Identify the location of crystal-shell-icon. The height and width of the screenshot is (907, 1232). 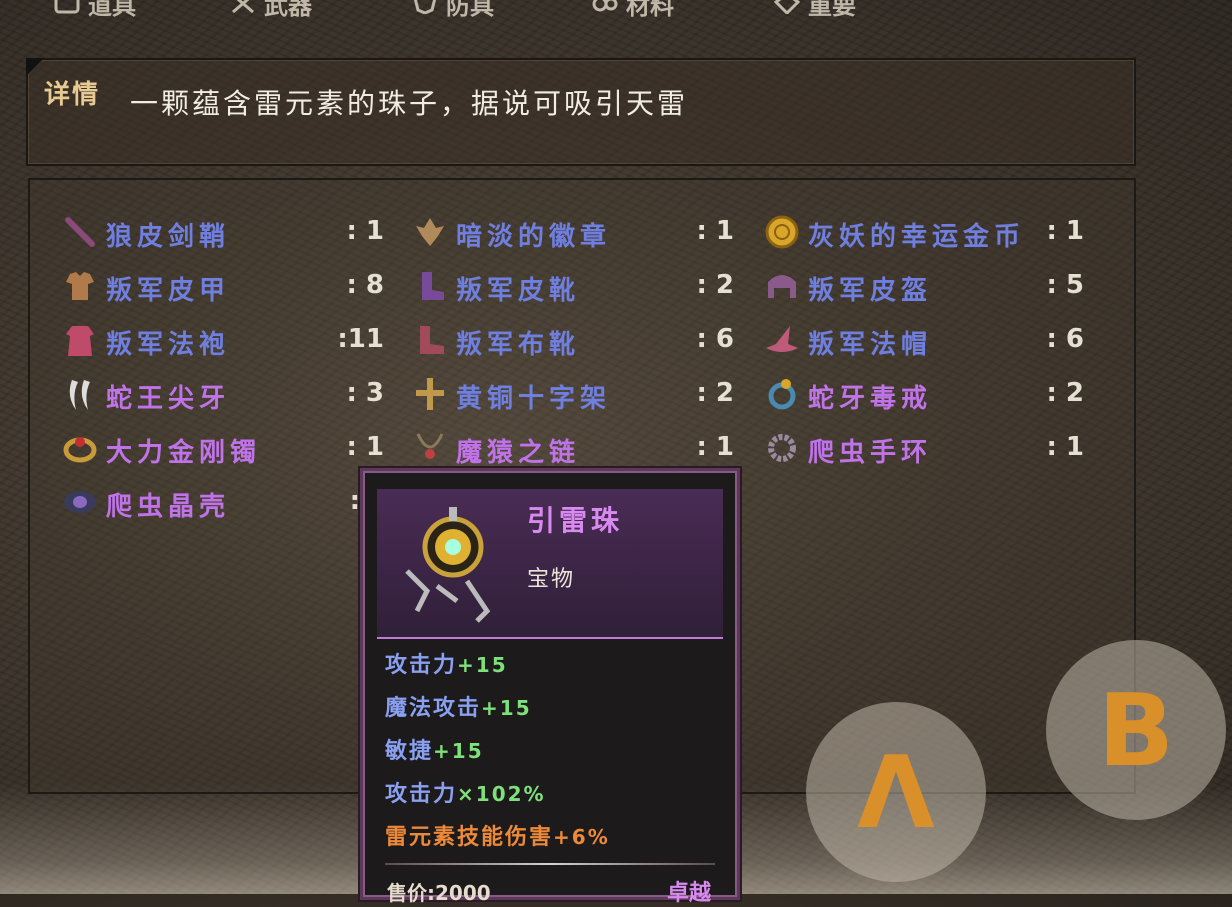
(80, 502).